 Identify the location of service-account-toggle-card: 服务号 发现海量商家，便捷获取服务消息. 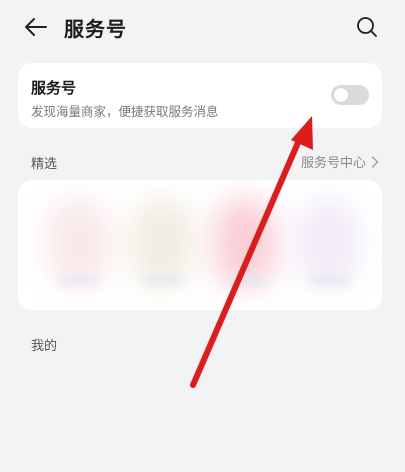
(200, 95).